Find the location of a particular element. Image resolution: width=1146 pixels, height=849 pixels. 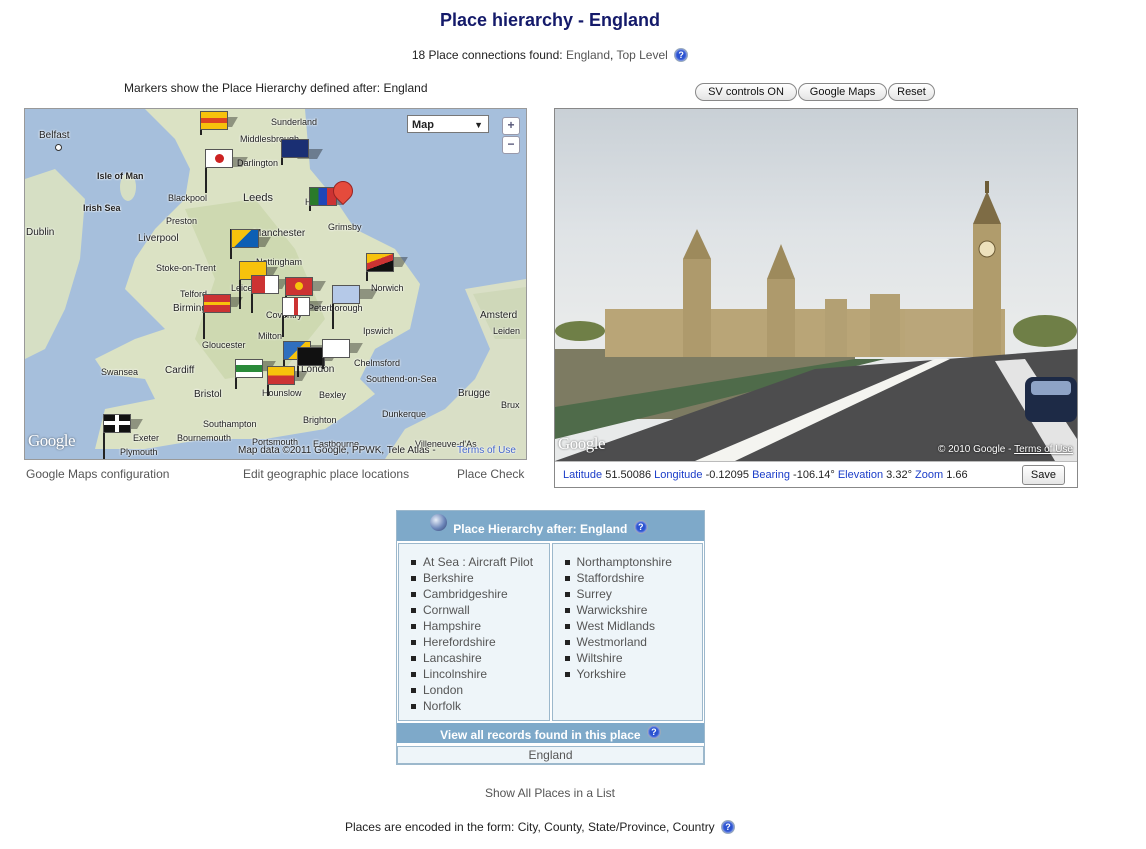

lon-label: Longitude is located at coordinates (678, 475).